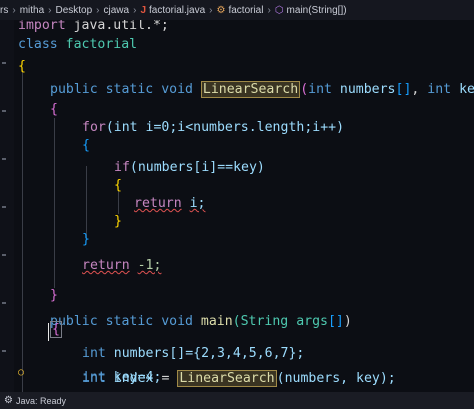 The image size is (474, 409). I want to click on status-bar: ⚙ Java: Ready, so click(237, 400).